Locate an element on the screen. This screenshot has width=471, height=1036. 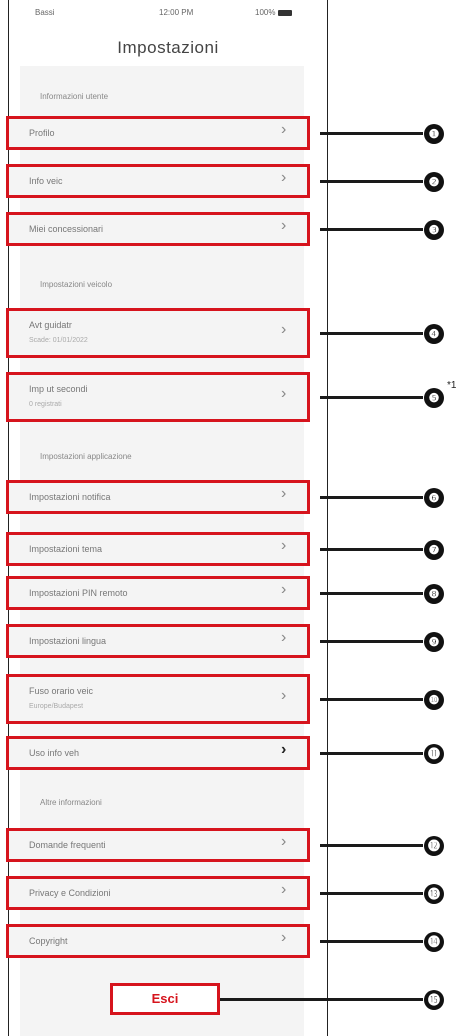
row-sublabel: 0 registrati is located at coordinates (45, 404).